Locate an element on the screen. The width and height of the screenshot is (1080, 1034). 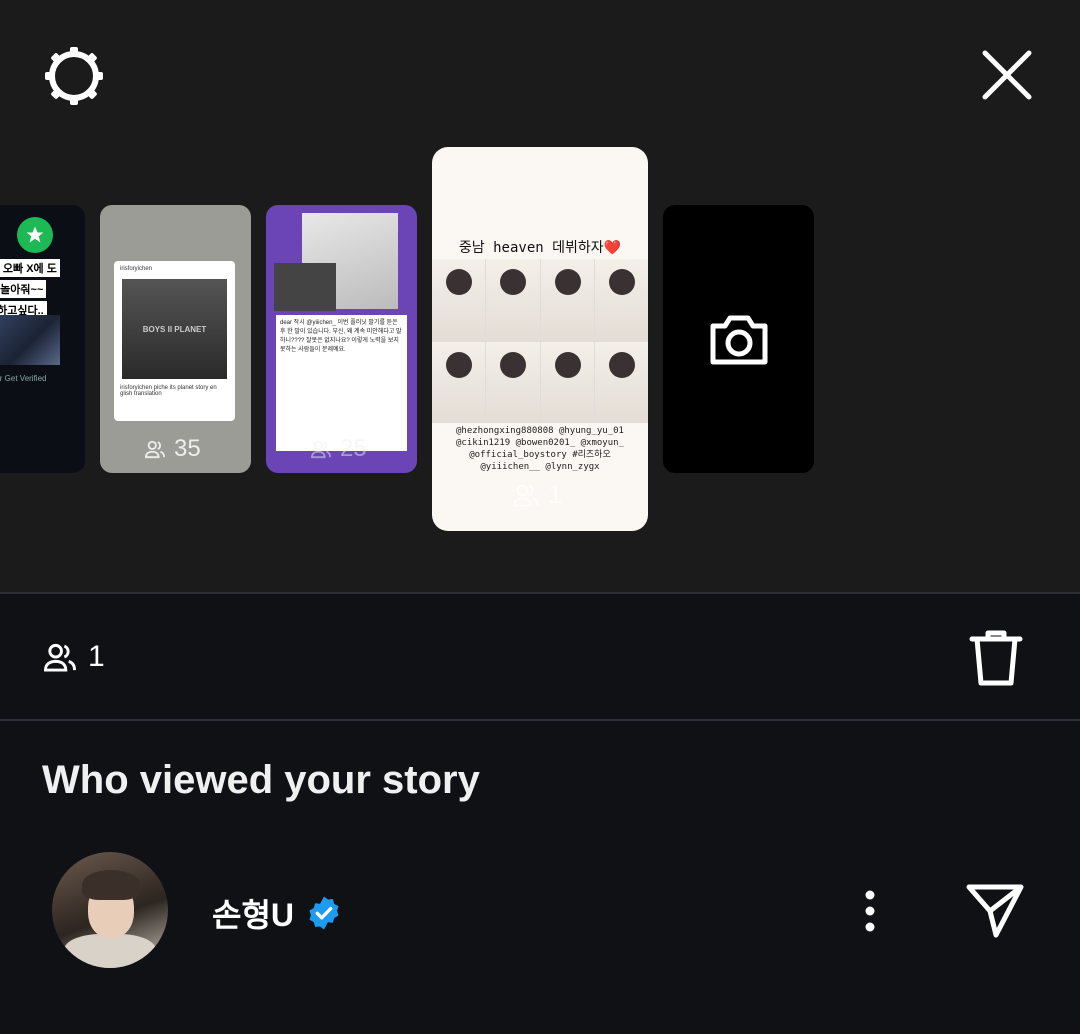
avatar is located at coordinates (110, 910).